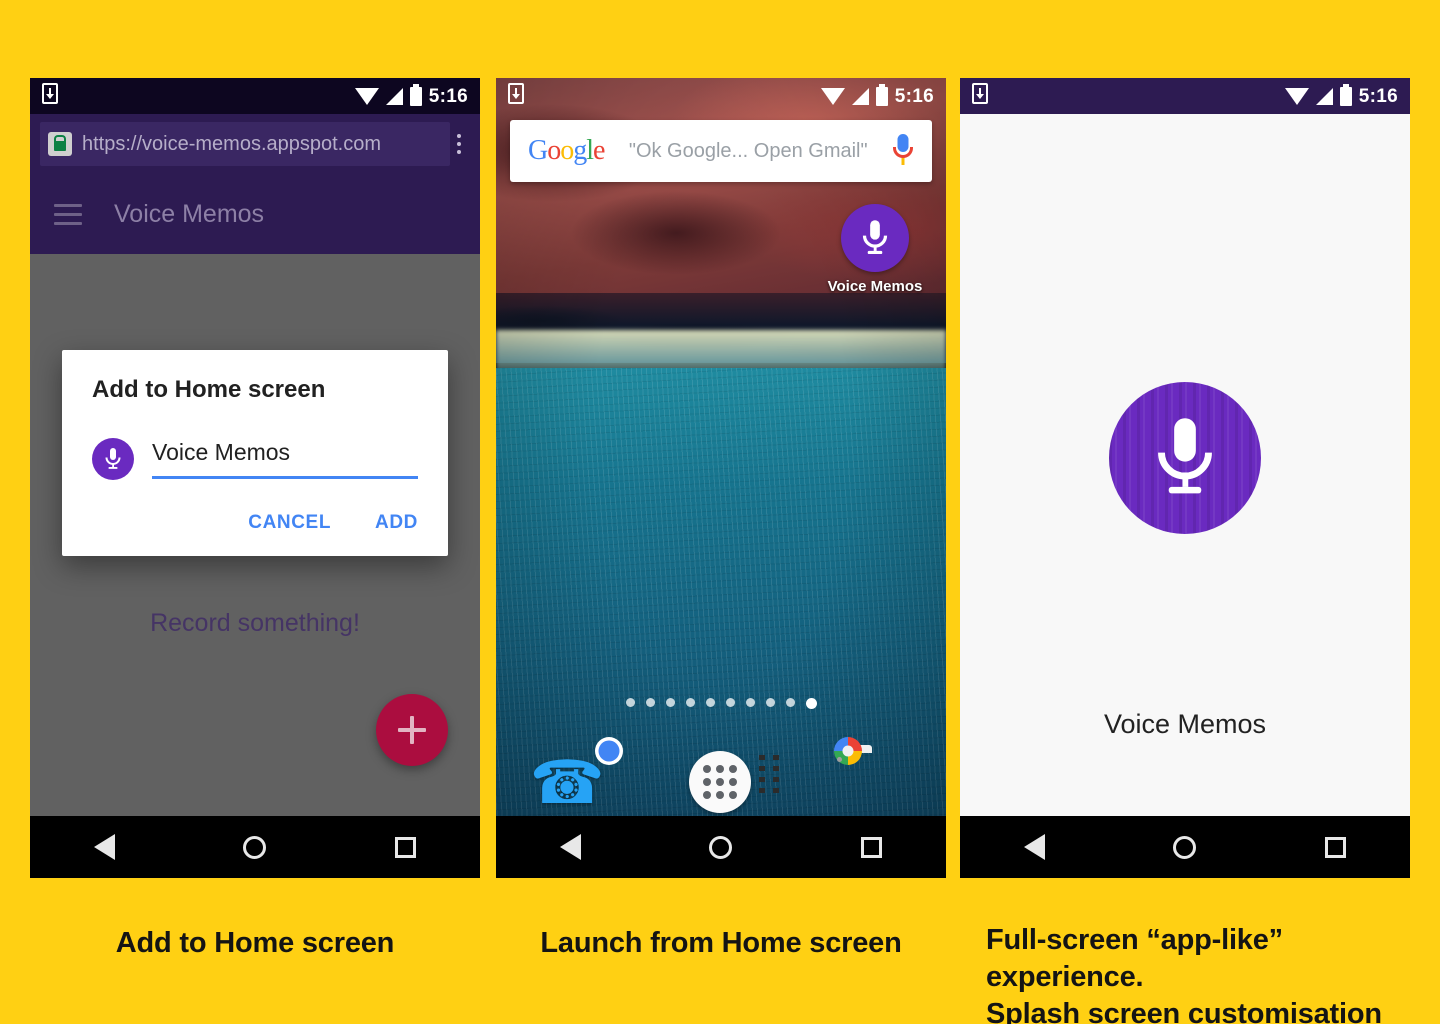 This screenshot has height=1024, width=1440. I want to click on app-drawer-icon, so click(719, 782).